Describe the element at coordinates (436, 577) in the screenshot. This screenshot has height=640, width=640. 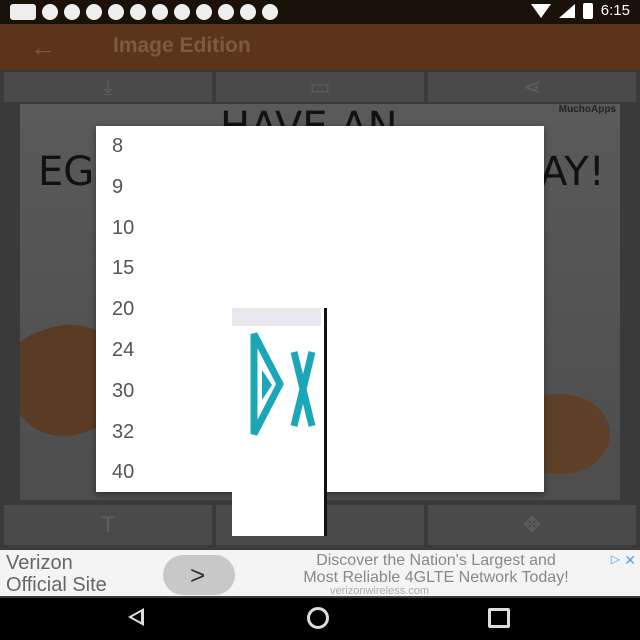
I see `ad-line: Most Reliable 4GLTE Network Today!` at that location.